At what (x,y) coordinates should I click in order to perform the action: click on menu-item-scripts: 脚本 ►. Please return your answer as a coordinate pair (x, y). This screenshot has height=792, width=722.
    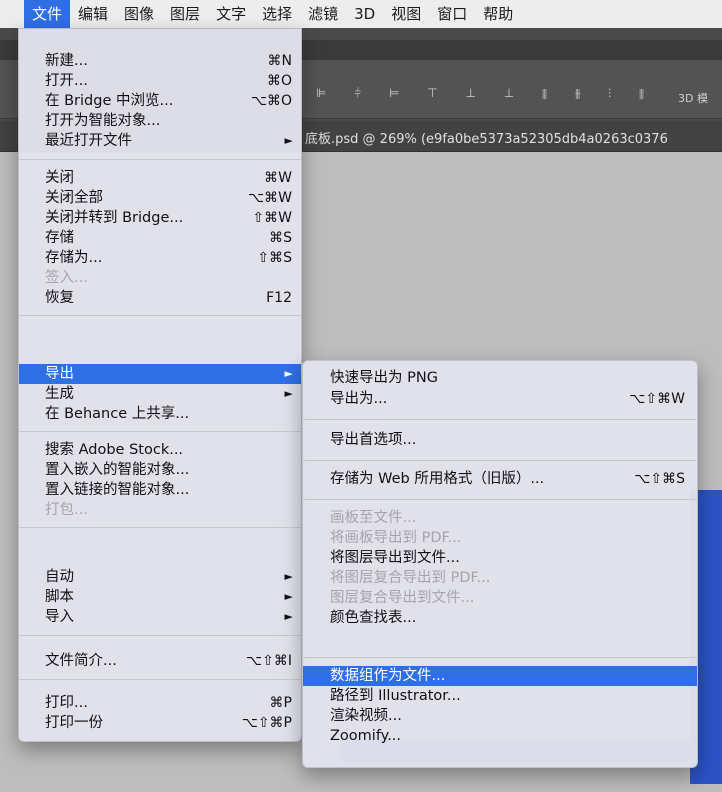
    Looking at the image, I should click on (160, 597).